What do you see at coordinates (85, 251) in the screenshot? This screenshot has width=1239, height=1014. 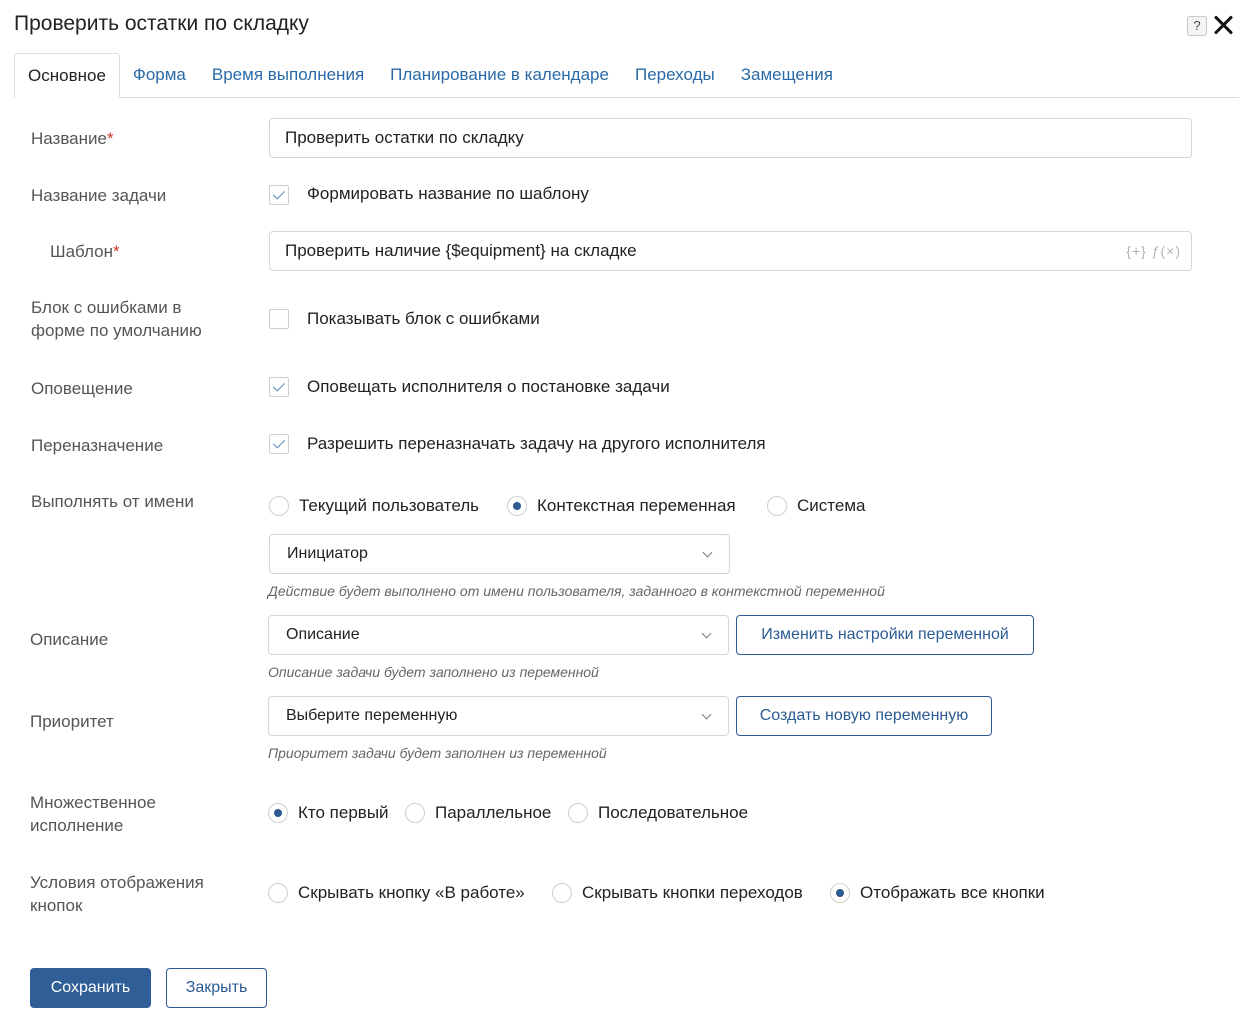 I see `template-label: Шаблон*` at bounding box center [85, 251].